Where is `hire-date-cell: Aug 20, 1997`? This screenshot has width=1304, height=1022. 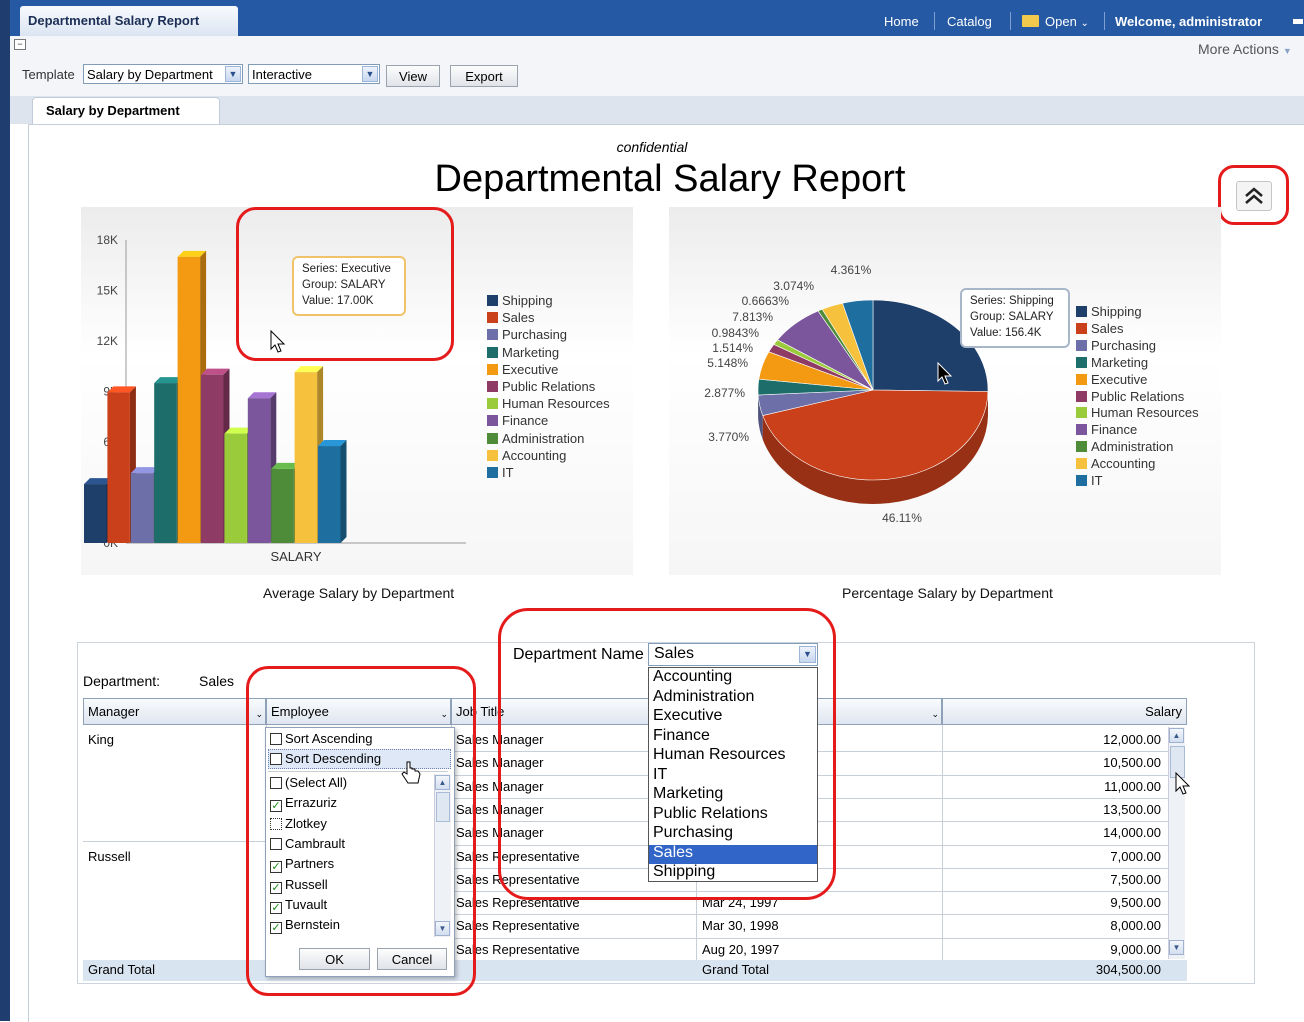
hire-date-cell: Aug 20, 1997 is located at coordinates (740, 949).